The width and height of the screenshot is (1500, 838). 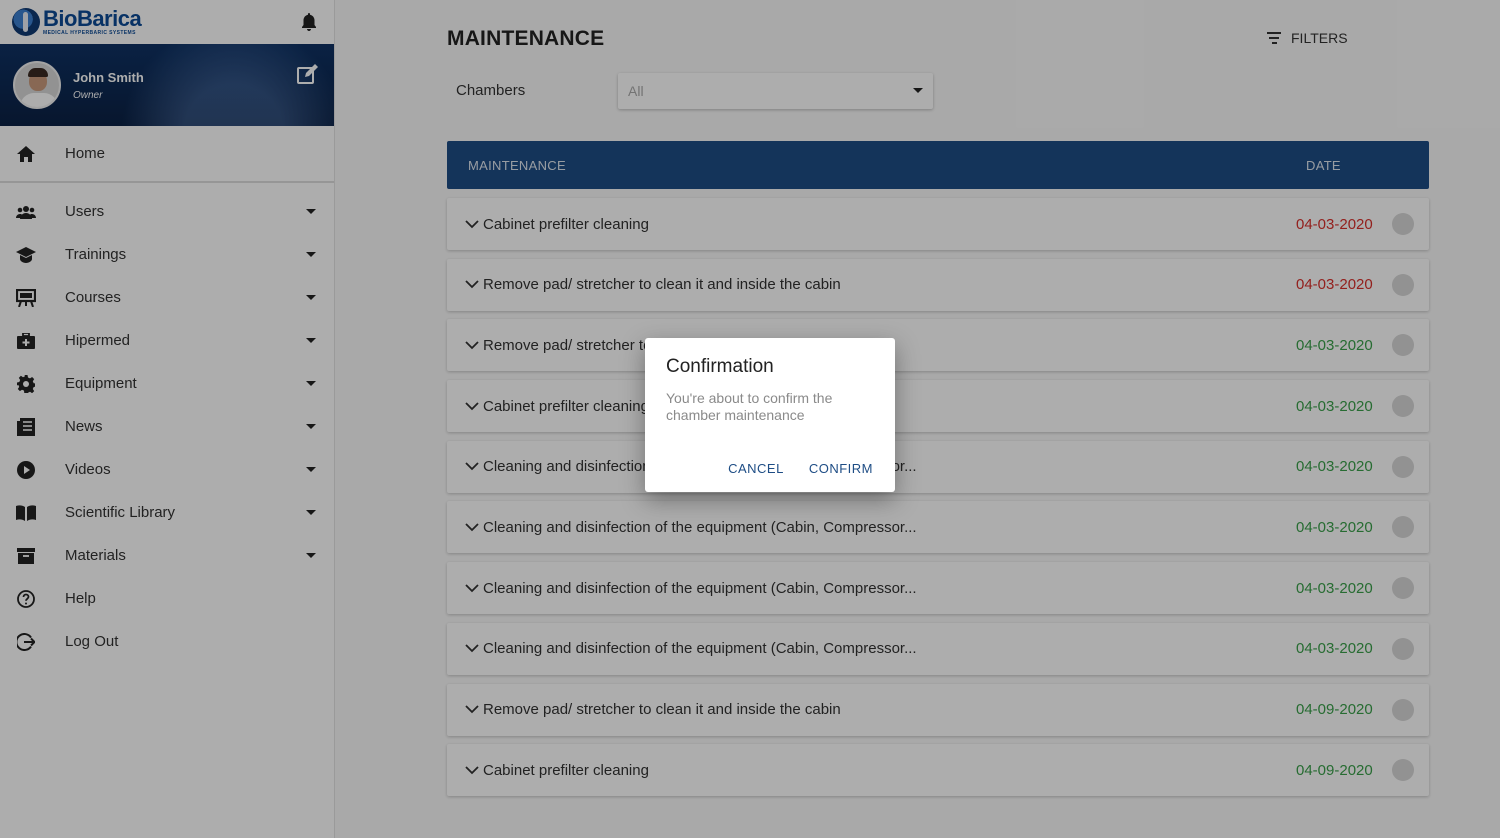 What do you see at coordinates (720, 366) in the screenshot?
I see `dialog-title: Confirmation` at bounding box center [720, 366].